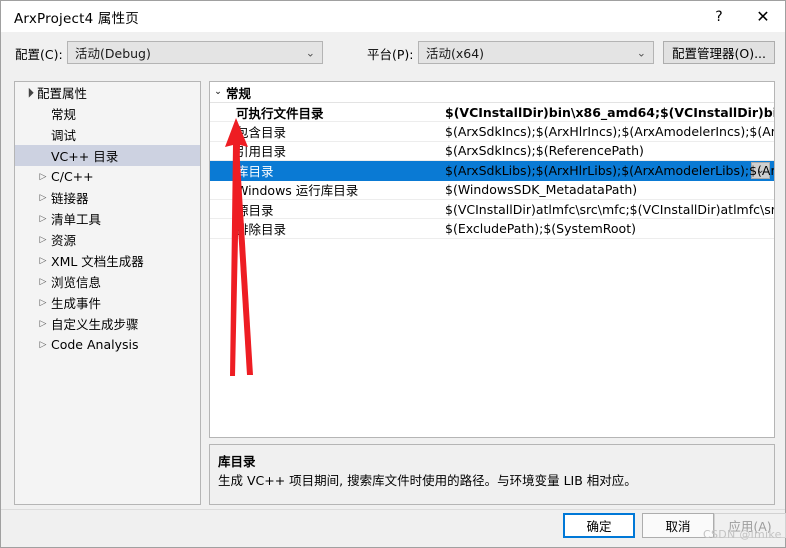 The image size is (786, 548). I want to click on property-value-text: $(WindowsSDK_MetadataPath), so click(541, 190).